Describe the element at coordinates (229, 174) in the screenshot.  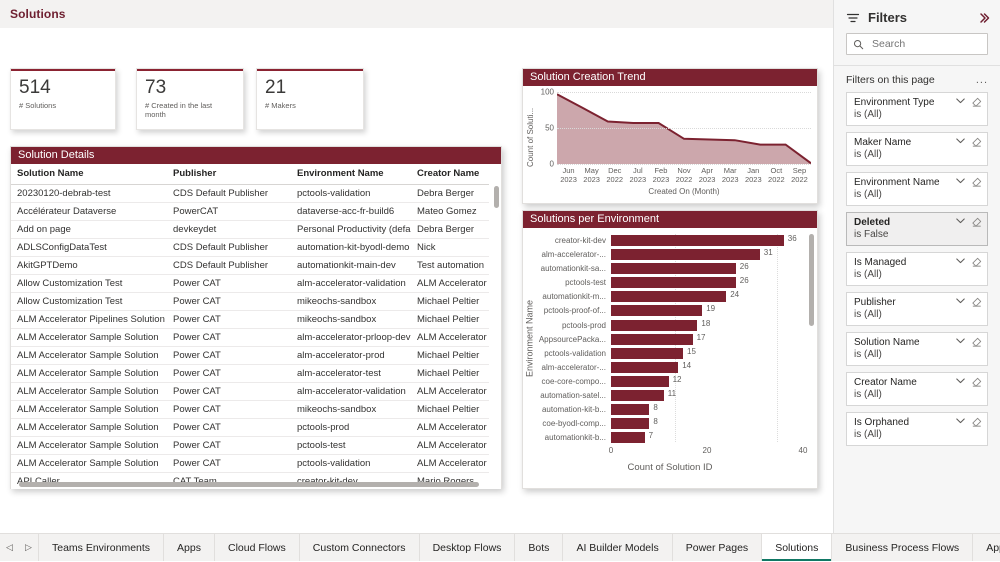
I see `table-column-header: Publisher` at that location.